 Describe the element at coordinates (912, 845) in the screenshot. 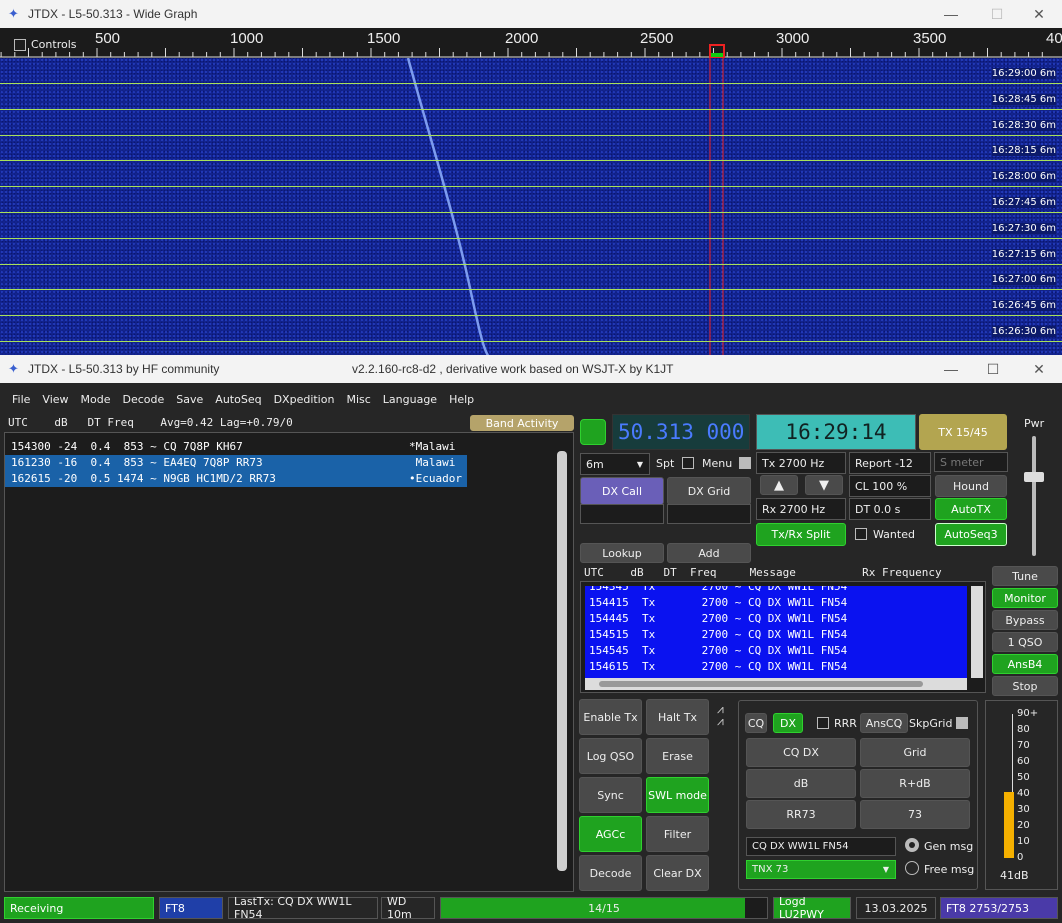

I see `gen-msg-radio` at that location.